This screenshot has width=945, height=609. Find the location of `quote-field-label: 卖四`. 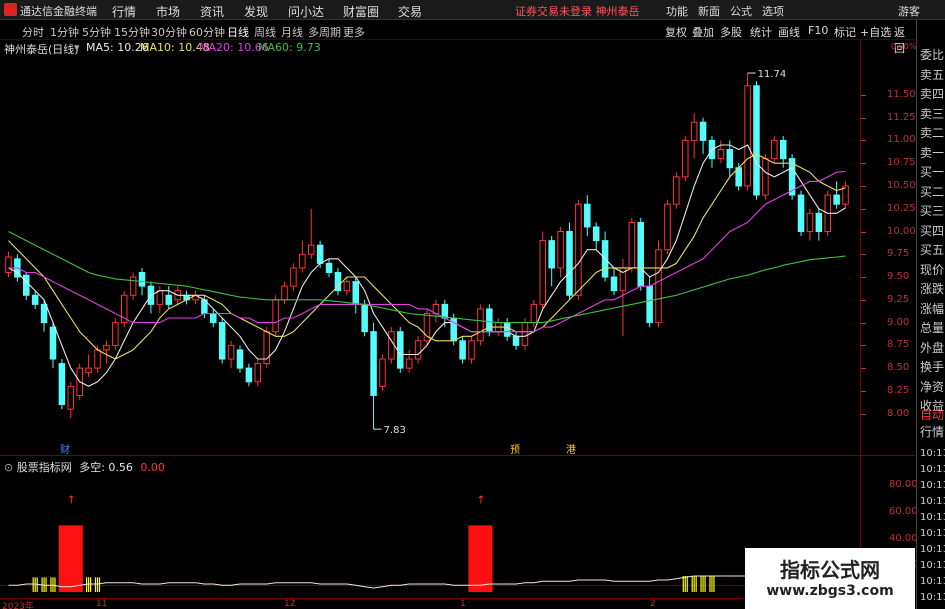

quote-field-label: 卖四 is located at coordinates (932, 94).